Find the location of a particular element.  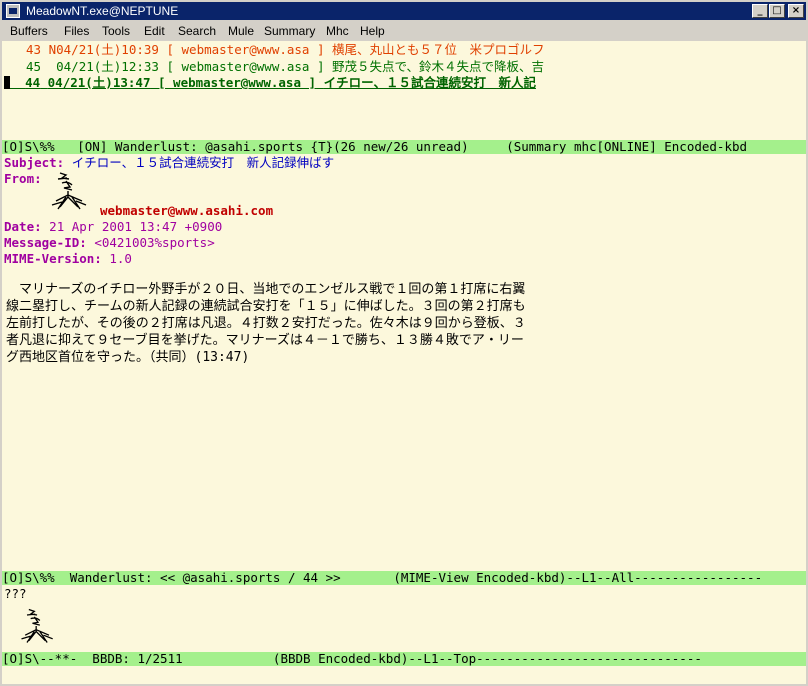

message-id-header: Message-ID: <0421003%sports> is located at coordinates (109, 242).